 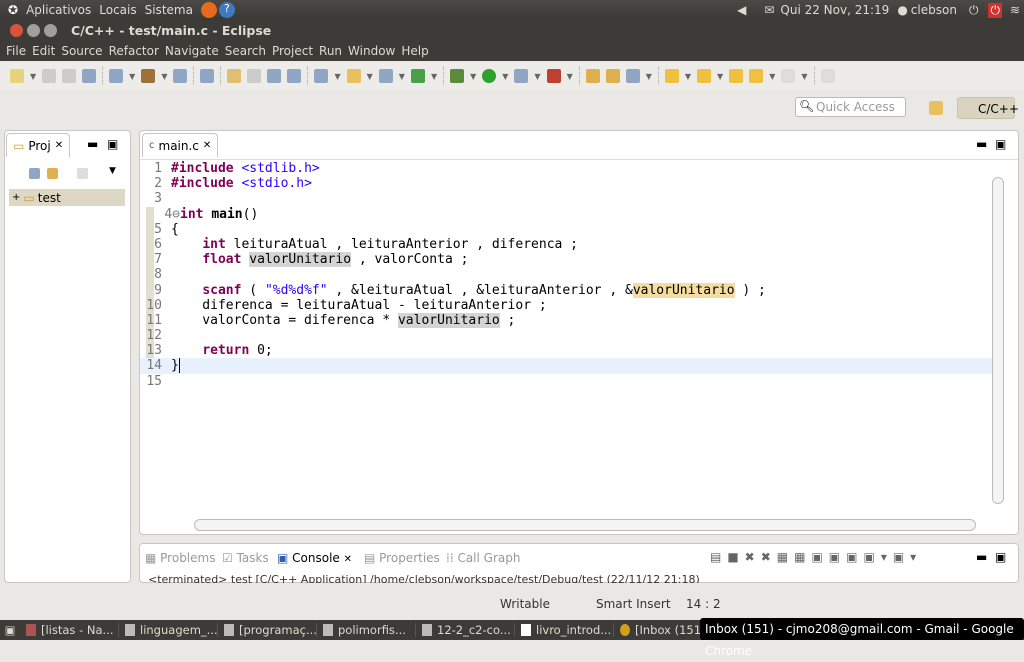 I want to click on new-folder-icon, so click(x=353, y=76).